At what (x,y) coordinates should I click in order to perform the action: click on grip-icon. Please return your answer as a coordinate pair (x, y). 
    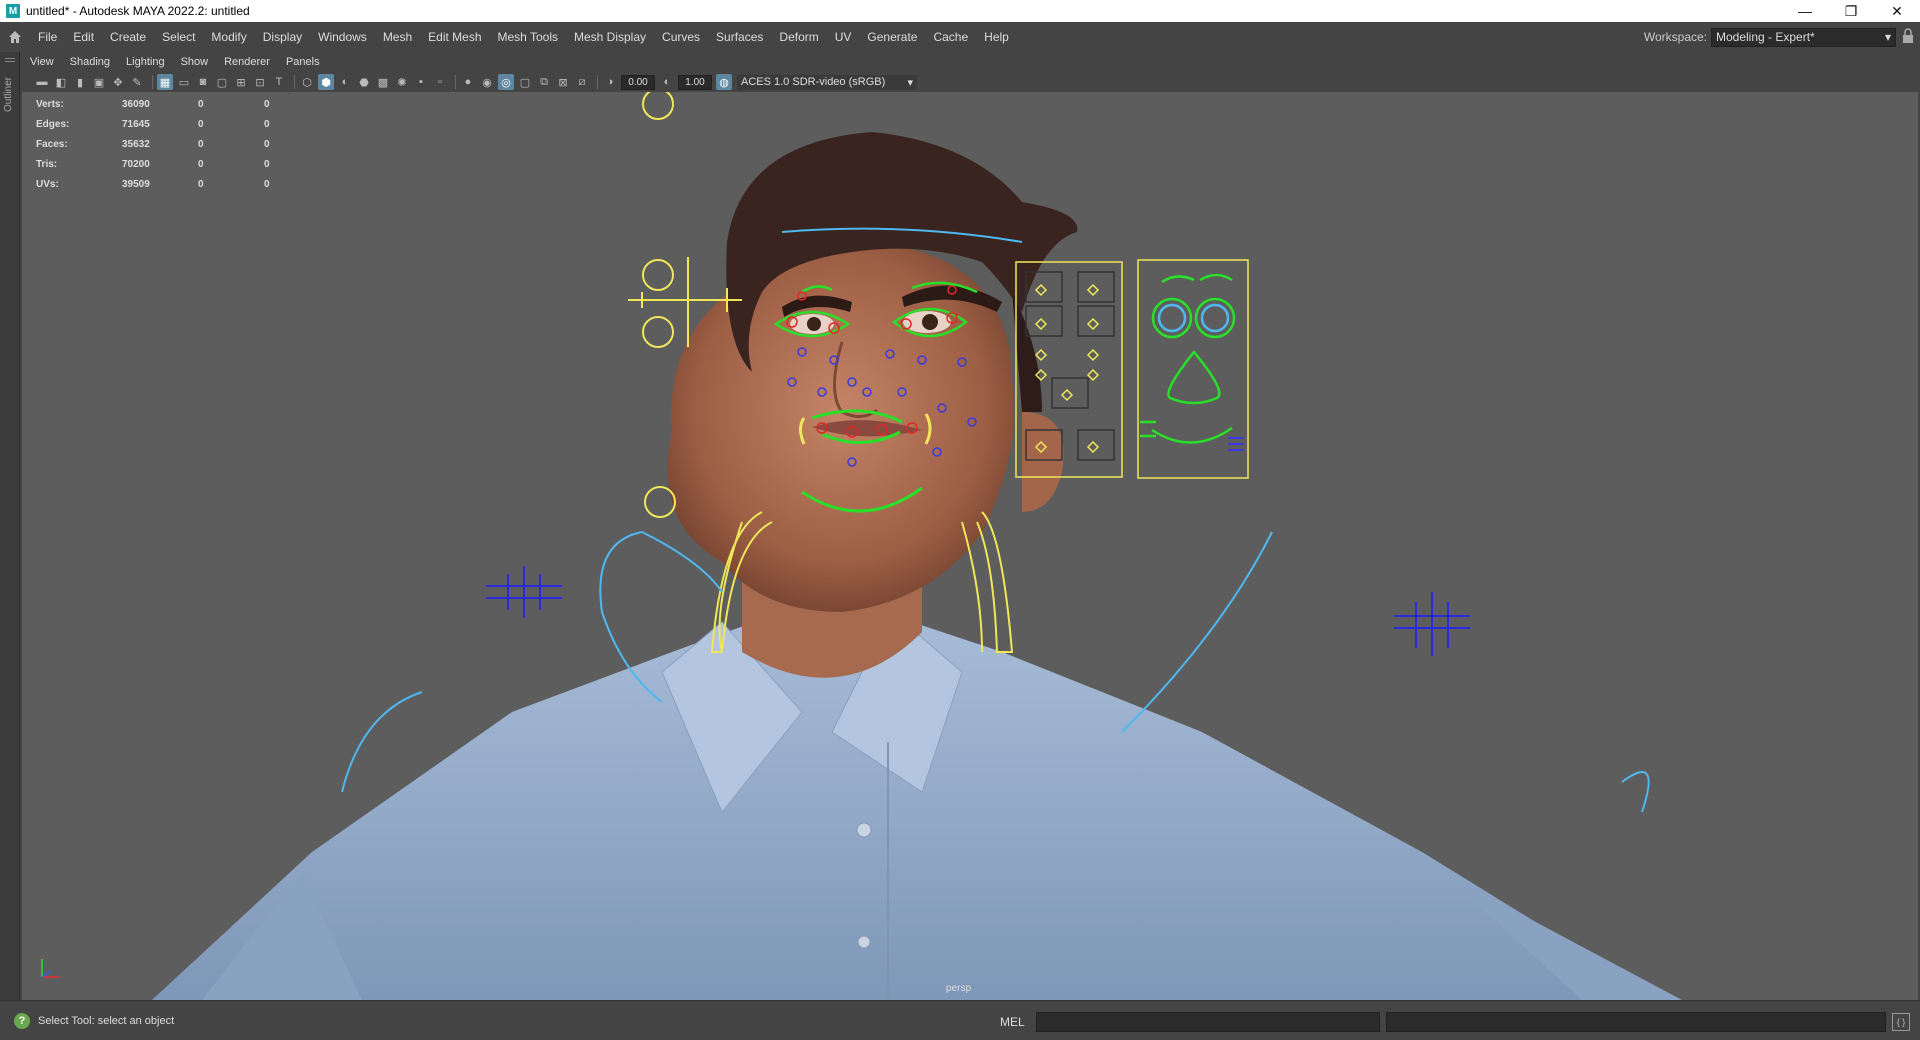
    Looking at the image, I should click on (10, 60).